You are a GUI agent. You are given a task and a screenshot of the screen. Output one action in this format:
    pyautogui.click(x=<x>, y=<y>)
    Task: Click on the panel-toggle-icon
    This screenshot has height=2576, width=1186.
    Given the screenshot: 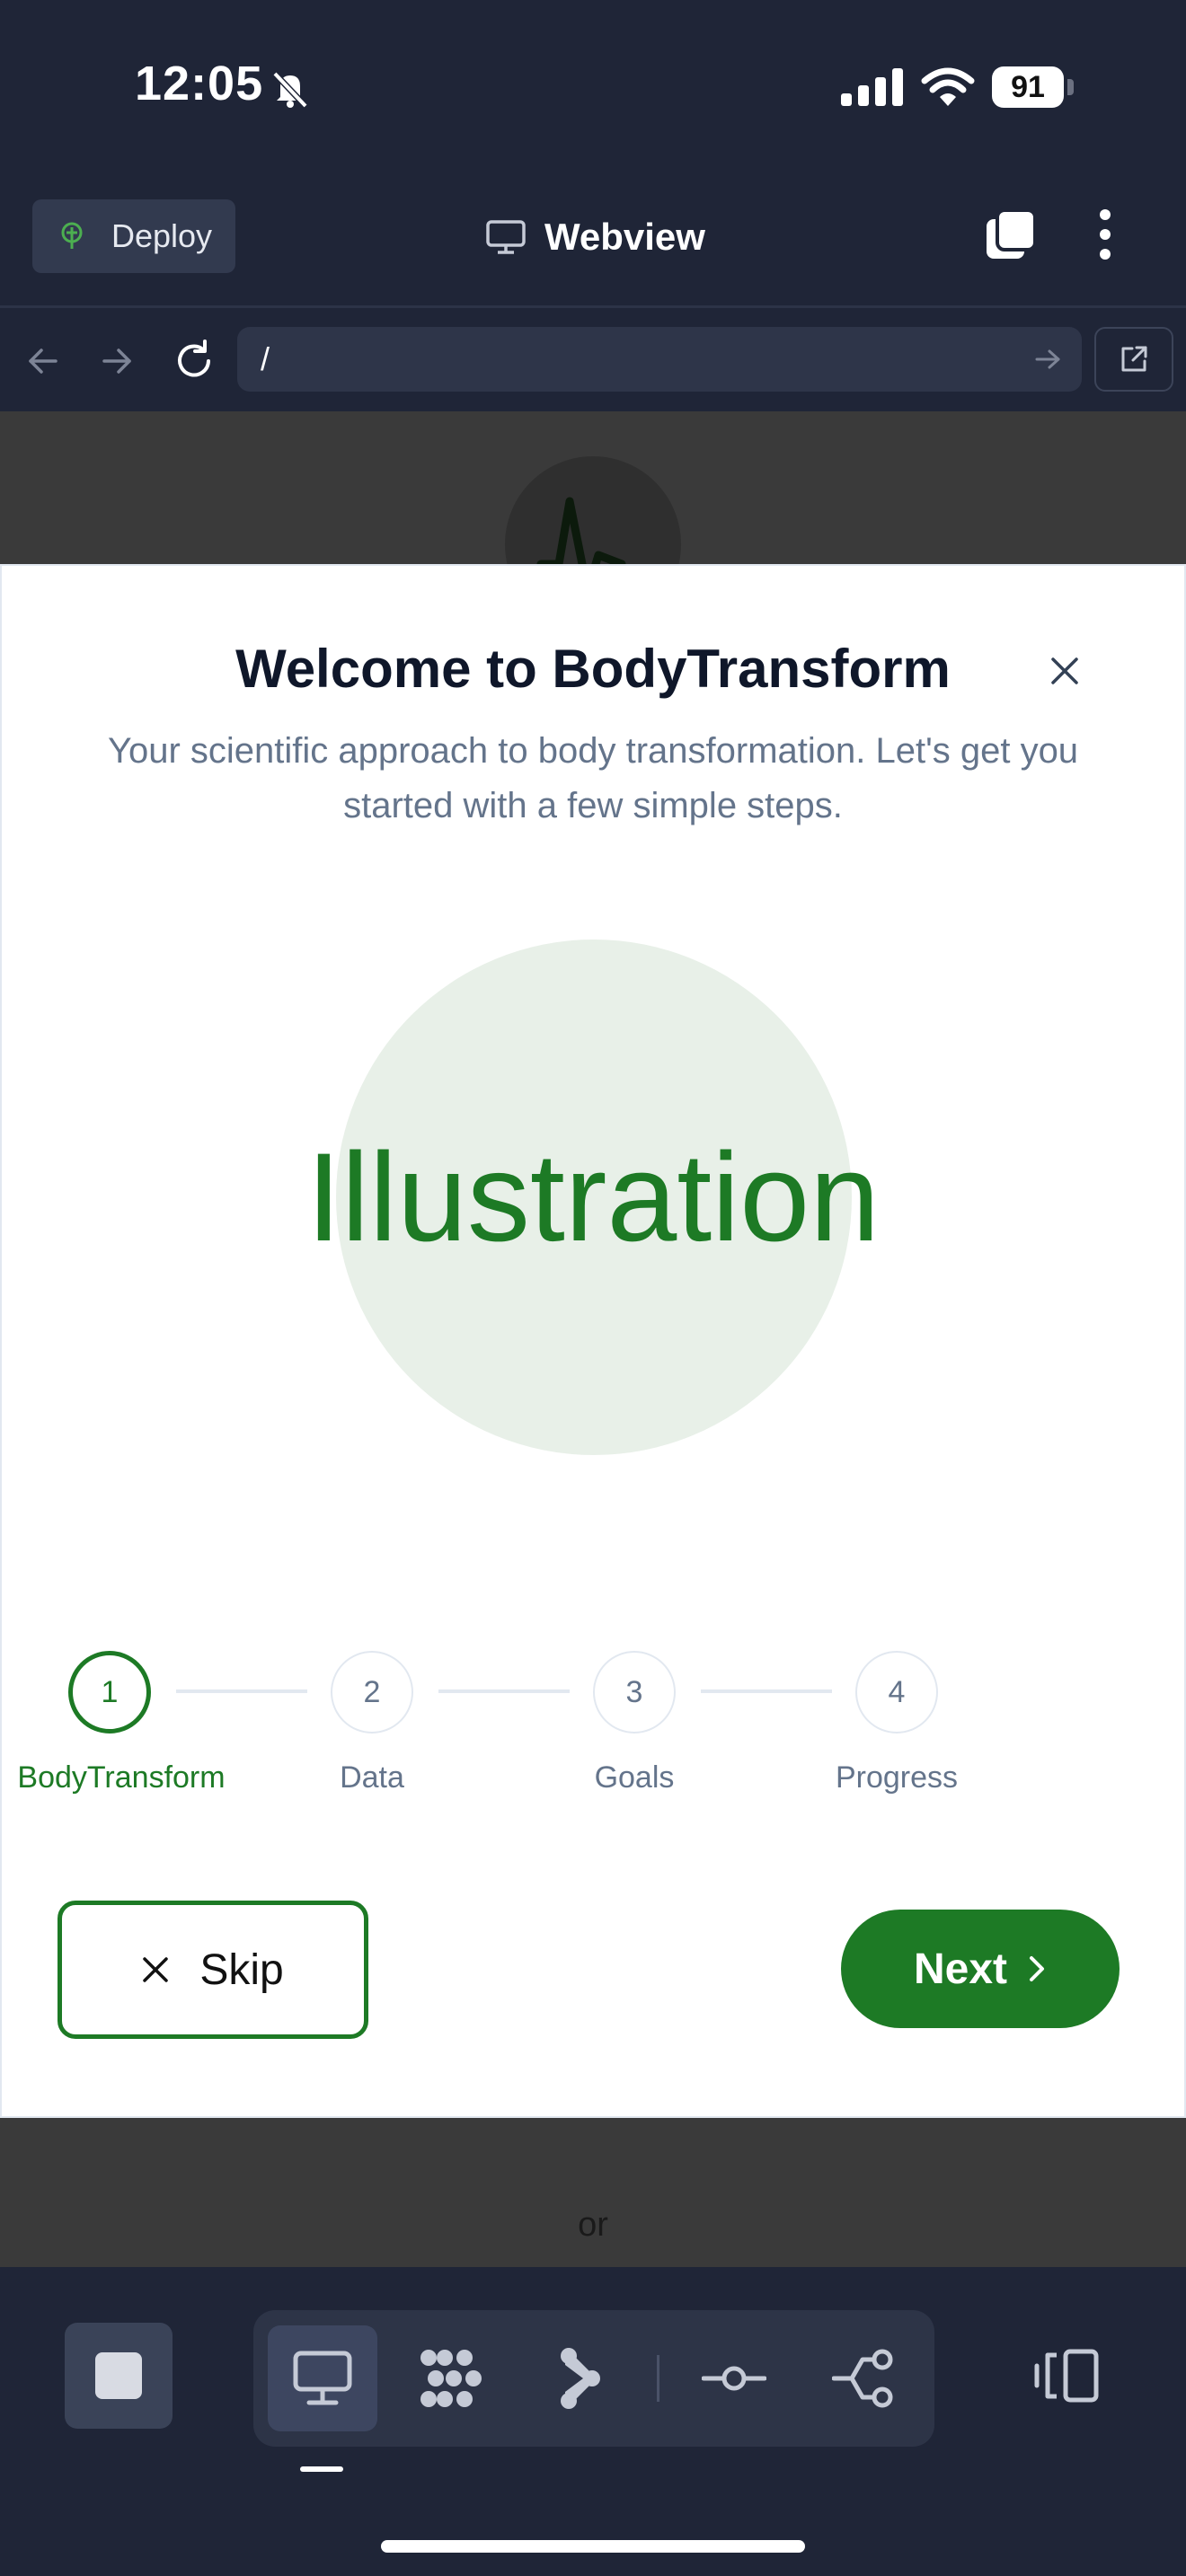 What is the action you would take?
    pyautogui.click(x=1066, y=2376)
    